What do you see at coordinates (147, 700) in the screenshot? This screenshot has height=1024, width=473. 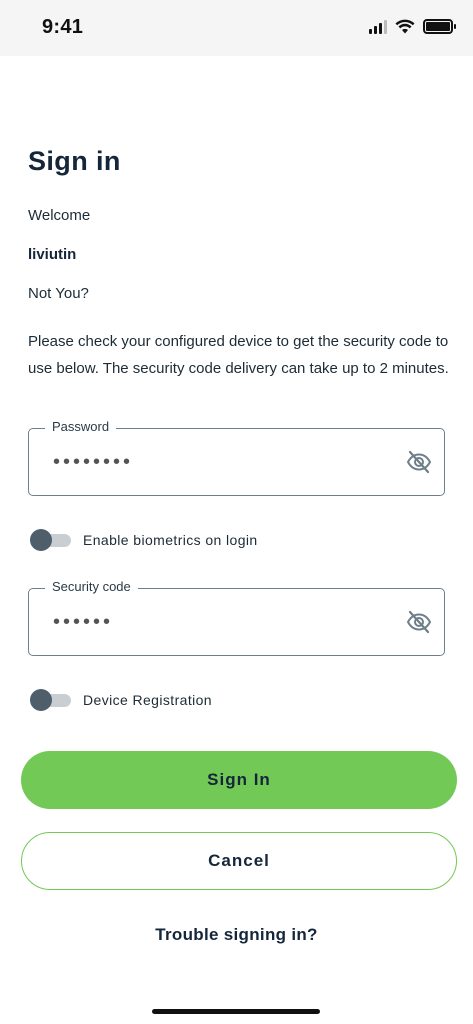 I see `device-registration-label: Device Registration` at bounding box center [147, 700].